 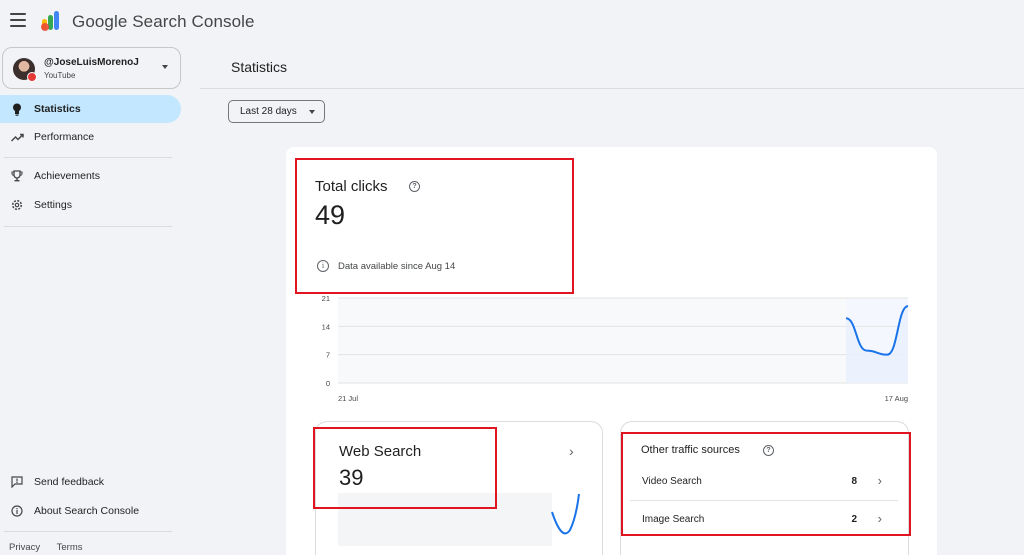 What do you see at coordinates (90, 205) in the screenshot?
I see `sidebar-item-settings: Settings` at bounding box center [90, 205].